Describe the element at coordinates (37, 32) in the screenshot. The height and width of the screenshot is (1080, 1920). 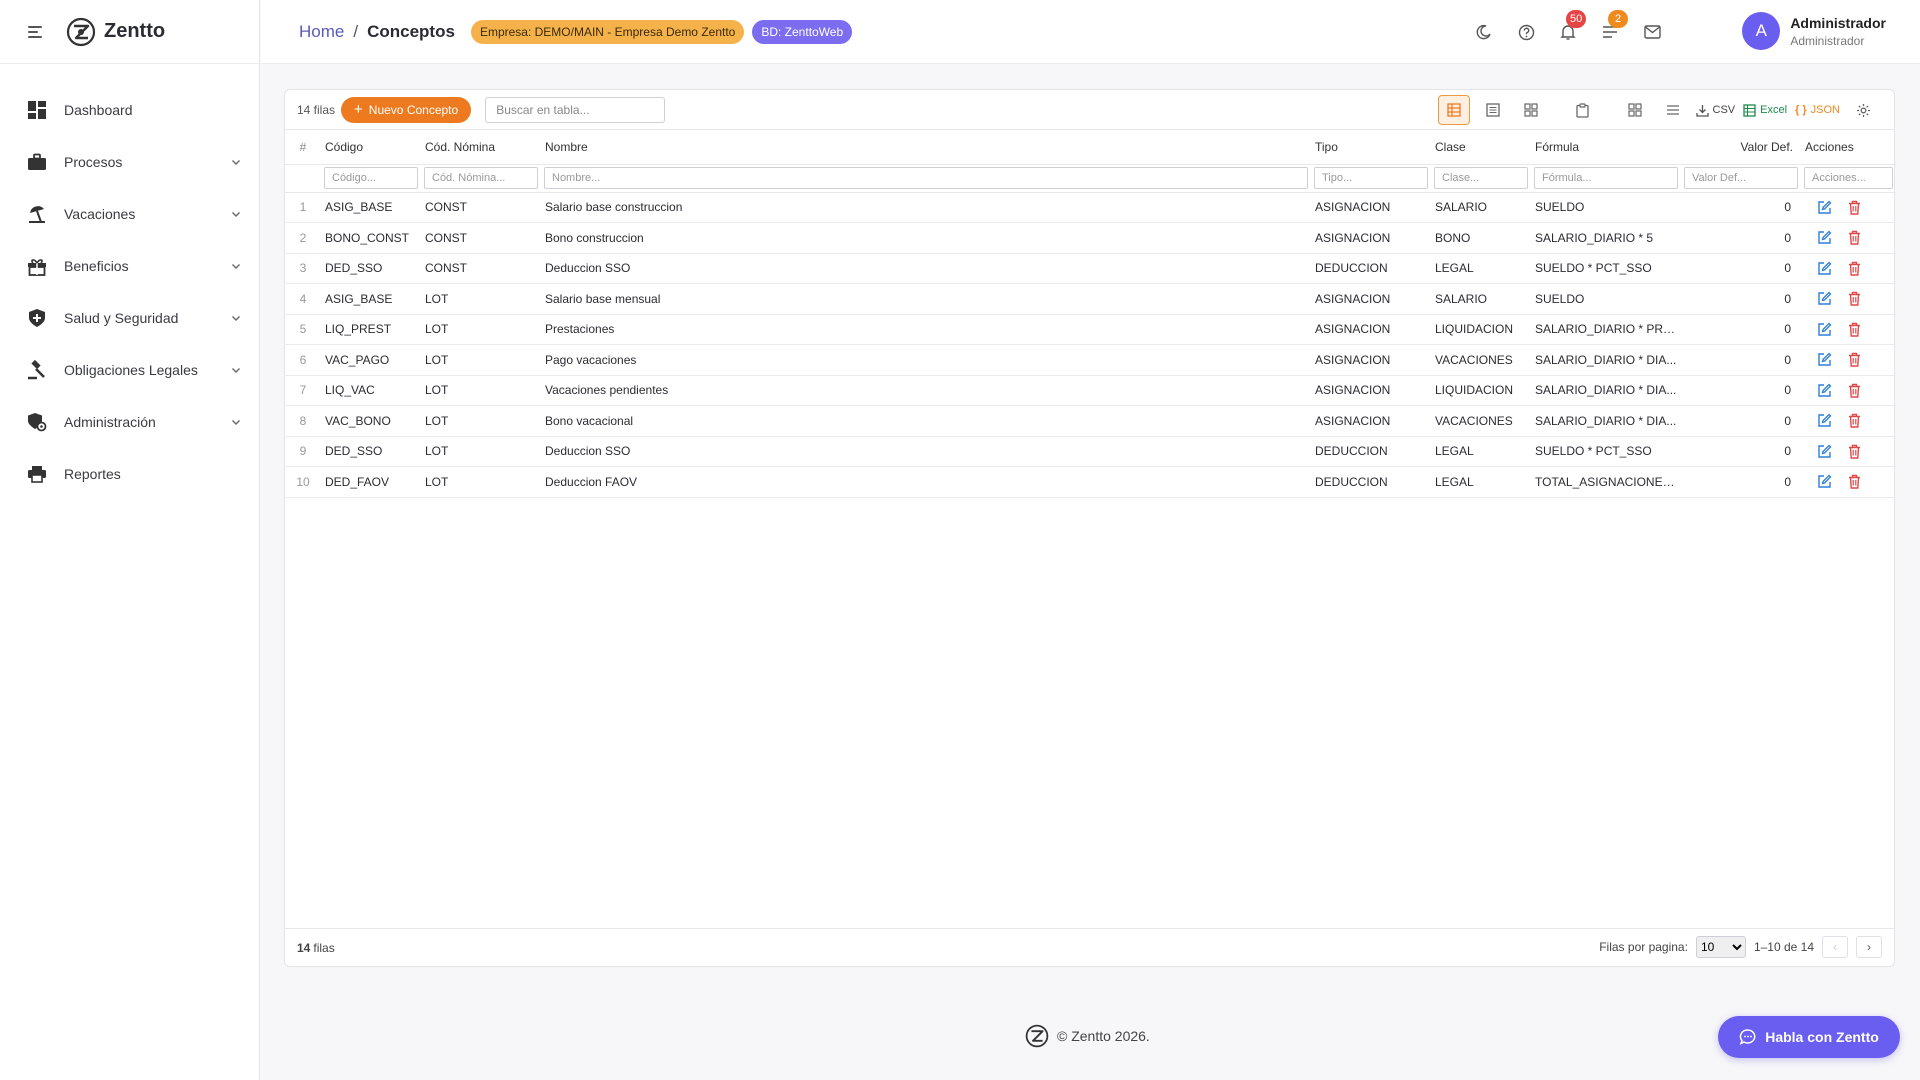
I see `collapse-menu-icon` at that location.